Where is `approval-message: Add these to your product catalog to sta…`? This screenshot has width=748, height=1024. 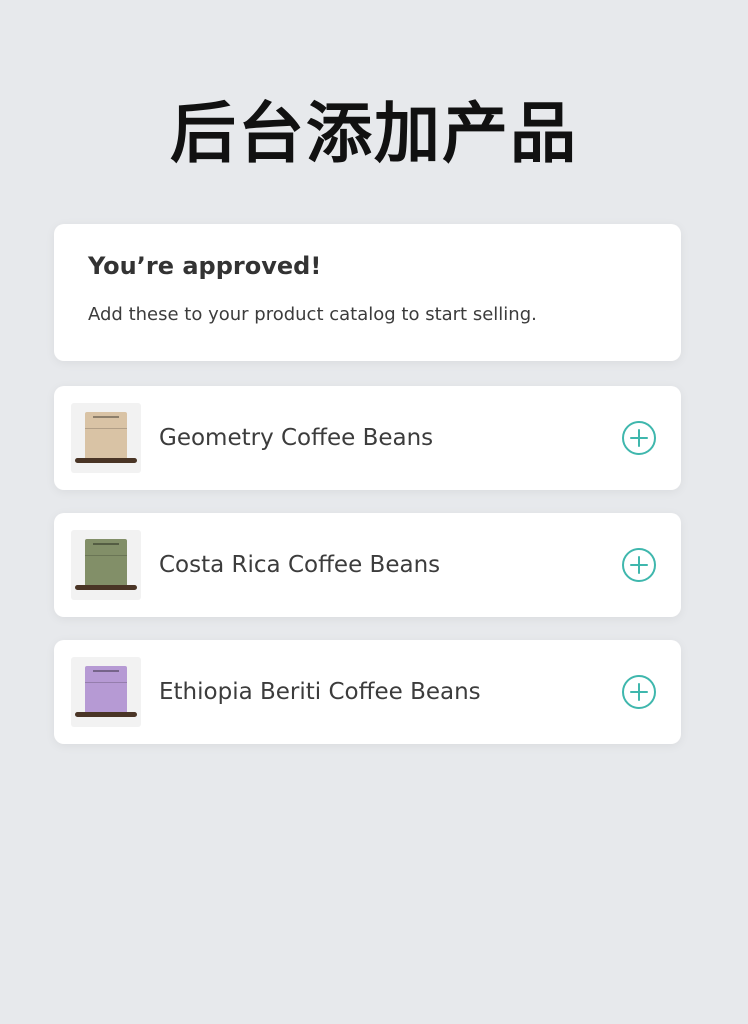
approval-message: Add these to your product catalog to sta… is located at coordinates (312, 314).